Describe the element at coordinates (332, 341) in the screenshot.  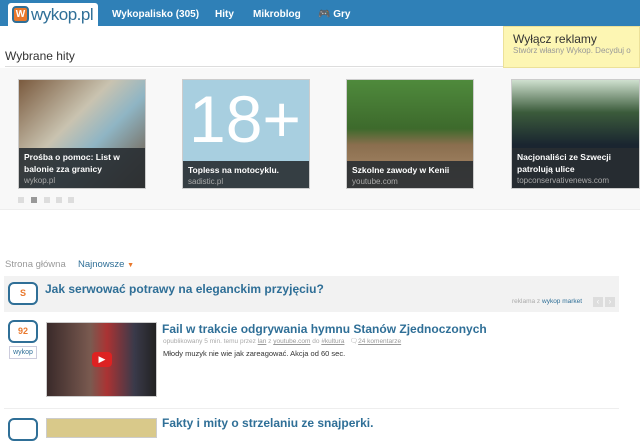
I see `tag-link: #kultura` at that location.